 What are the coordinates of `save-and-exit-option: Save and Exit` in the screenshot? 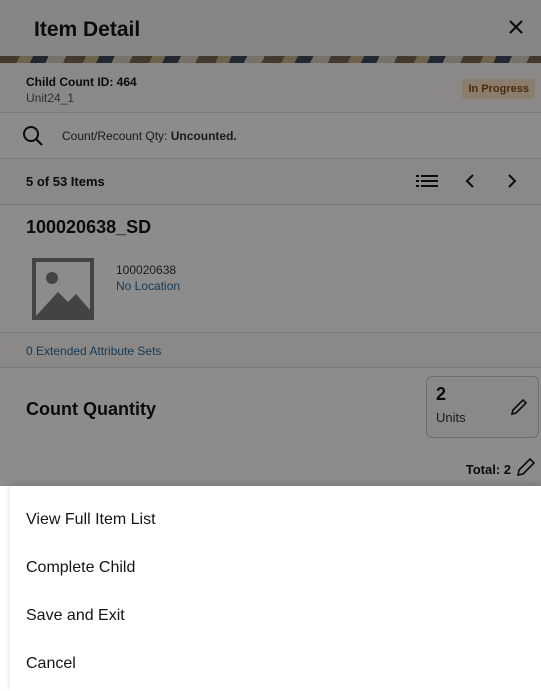 It's located at (75, 616).